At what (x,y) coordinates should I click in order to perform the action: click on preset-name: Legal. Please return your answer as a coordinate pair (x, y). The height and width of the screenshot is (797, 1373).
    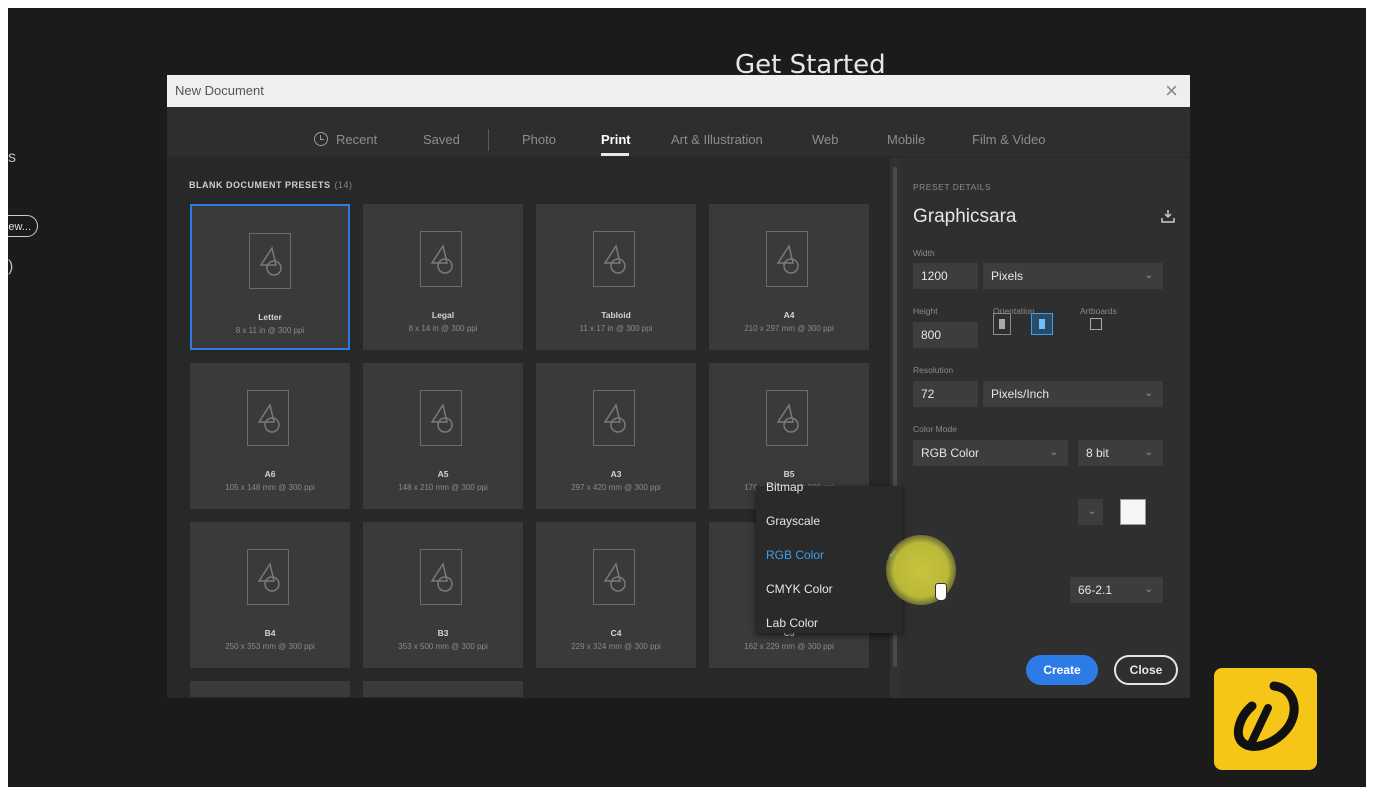
    Looking at the image, I should click on (443, 315).